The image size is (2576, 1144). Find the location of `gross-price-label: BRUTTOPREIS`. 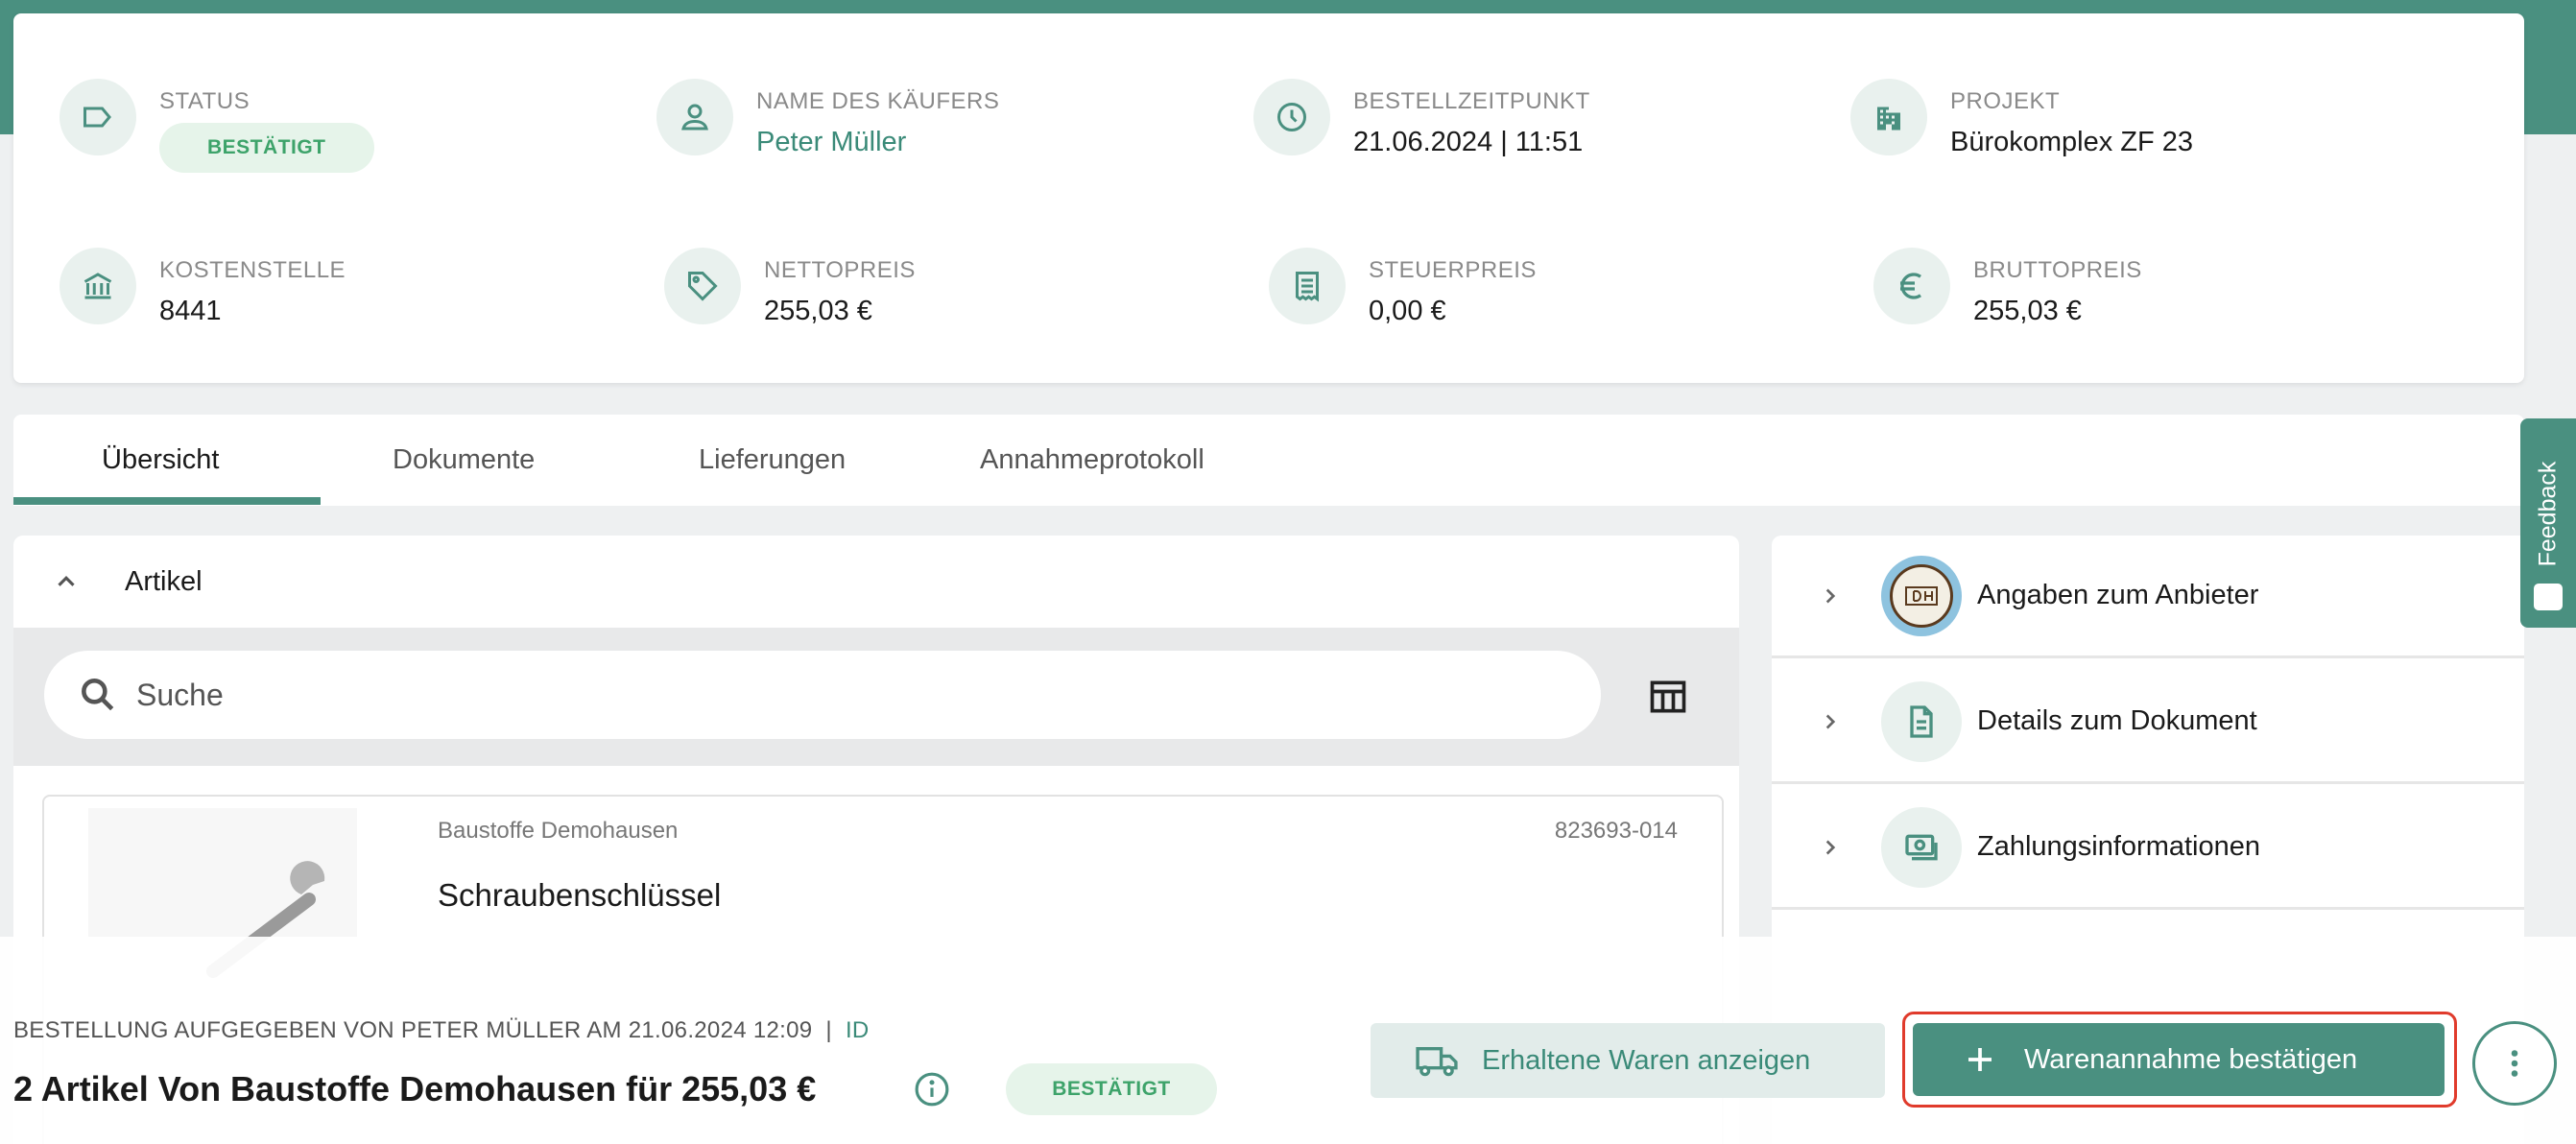

gross-price-label: BRUTTOPREIS is located at coordinates (2057, 270).